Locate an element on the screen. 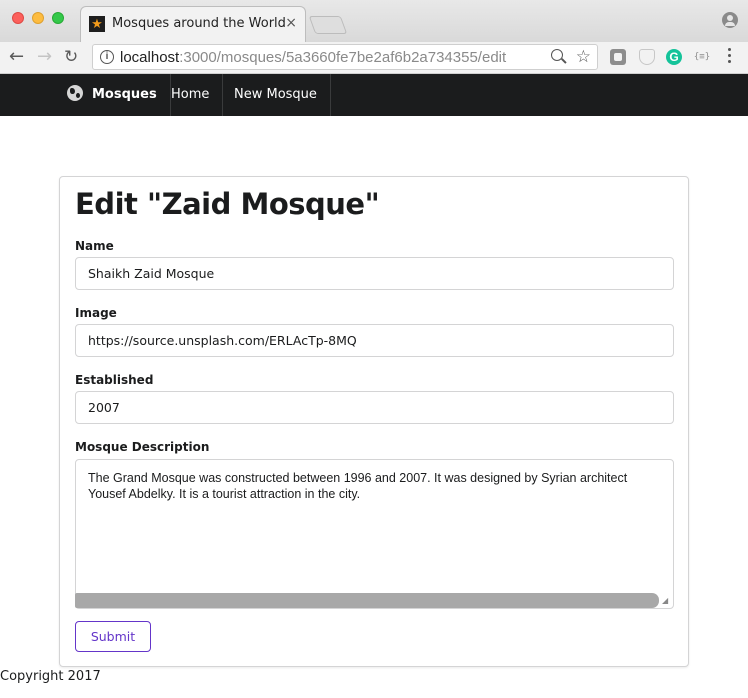 This screenshot has height=698, width=748. tab-title: Mosques around the World is located at coordinates (199, 23).